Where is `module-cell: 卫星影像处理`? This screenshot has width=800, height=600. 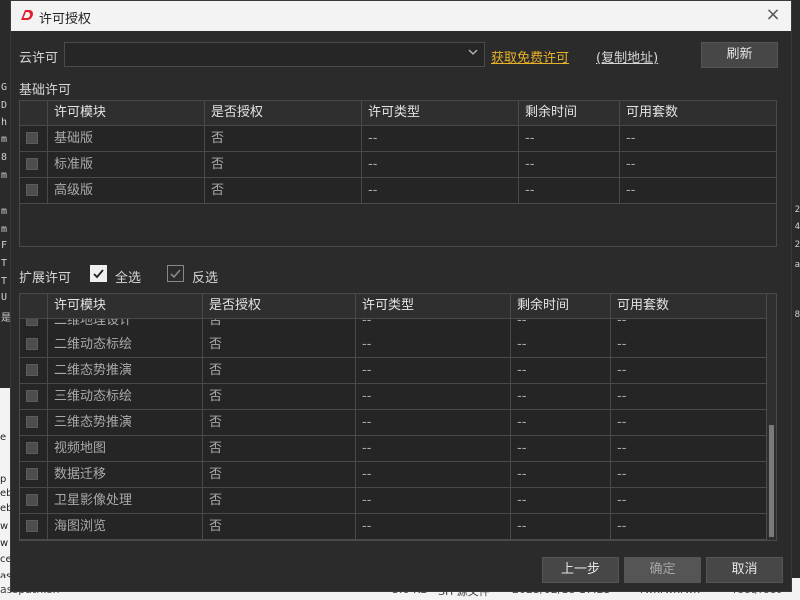
module-cell: 卫星影像处理 is located at coordinates (125, 500).